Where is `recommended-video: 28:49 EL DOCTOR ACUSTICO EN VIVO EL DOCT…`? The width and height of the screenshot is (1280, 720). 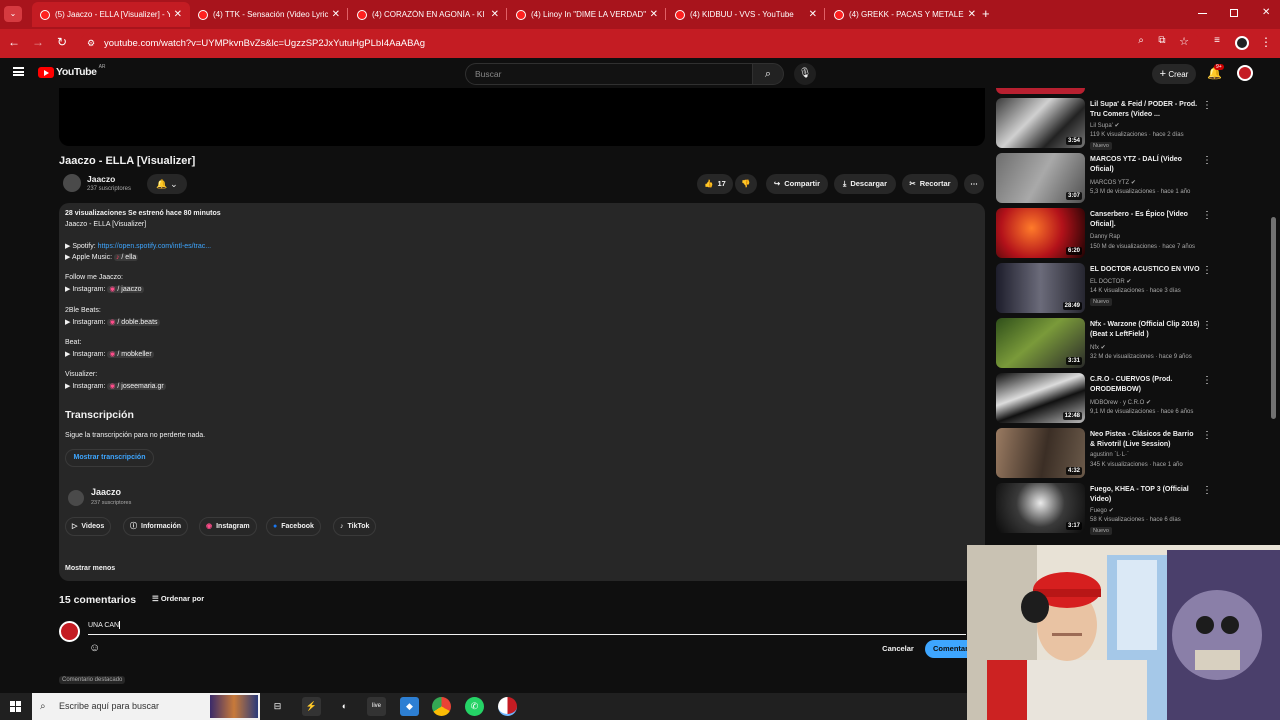
recommended-video: 28:49 EL DOCTOR ACUSTICO EN VIVO EL DOCT… is located at coordinates (1107, 289).